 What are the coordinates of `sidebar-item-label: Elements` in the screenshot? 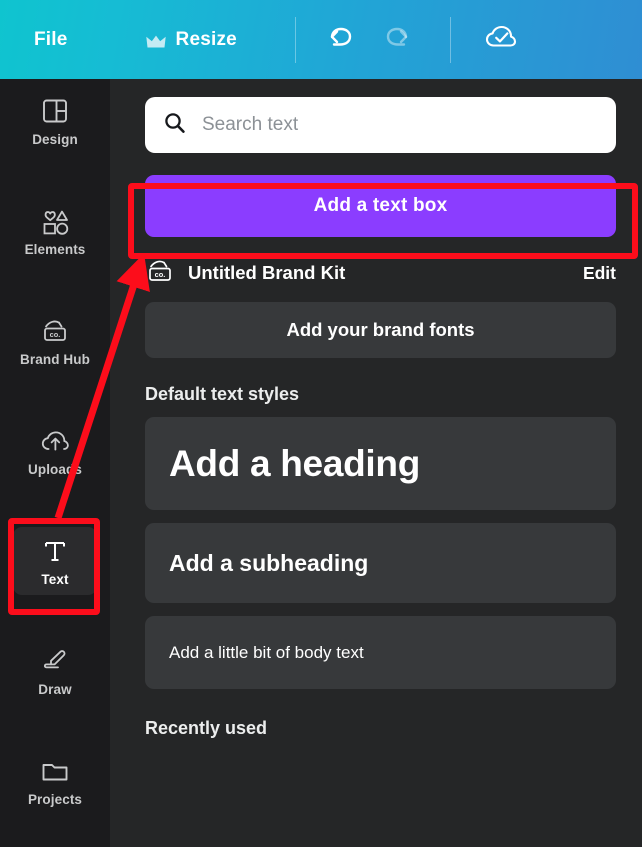 It's located at (55, 249).